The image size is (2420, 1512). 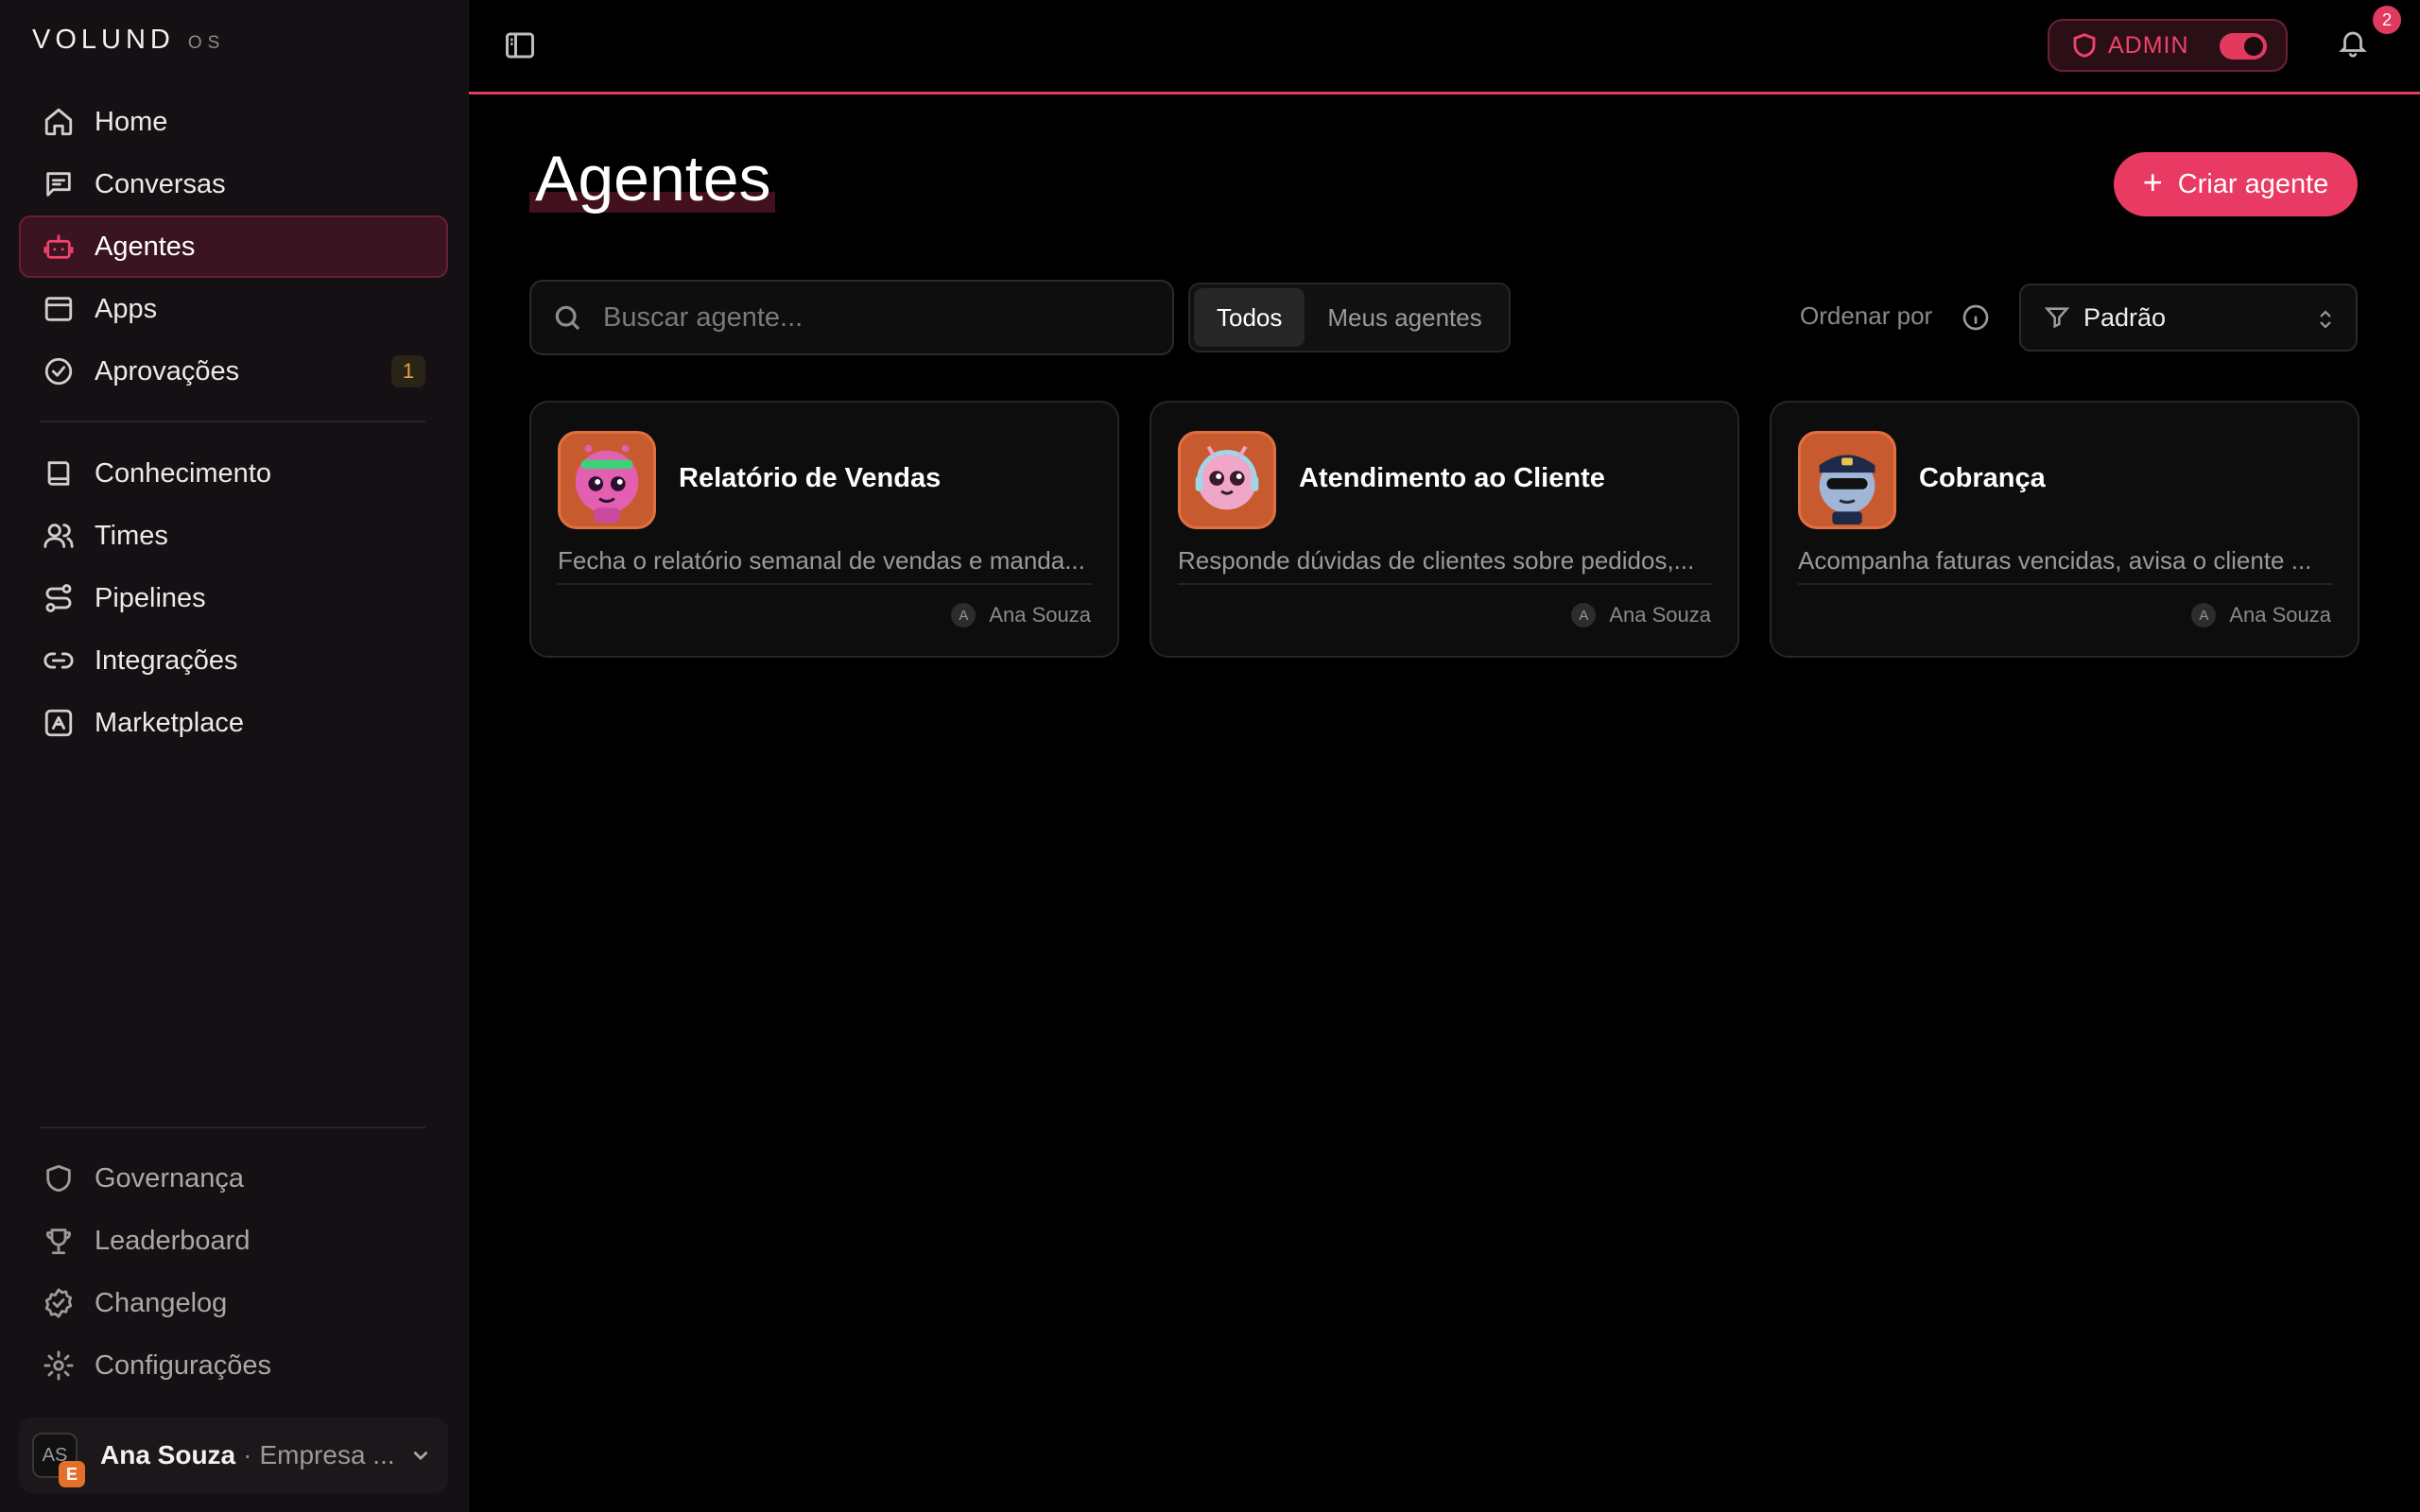 I want to click on page-title: Agentes, so click(x=653, y=179).